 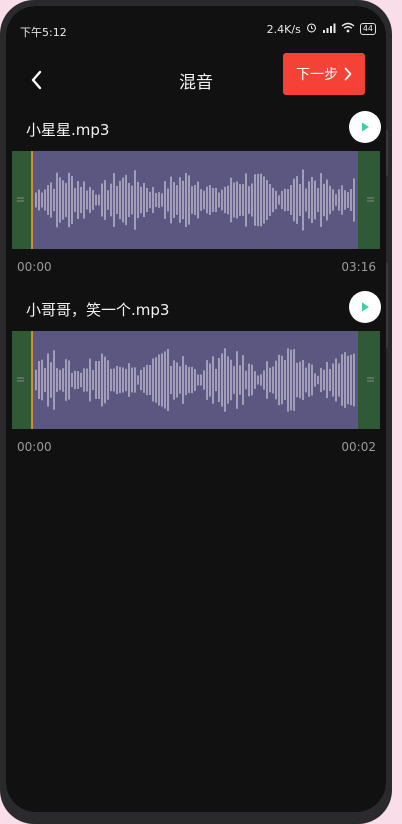 What do you see at coordinates (329, 29) in the screenshot?
I see `signal-icon` at bounding box center [329, 29].